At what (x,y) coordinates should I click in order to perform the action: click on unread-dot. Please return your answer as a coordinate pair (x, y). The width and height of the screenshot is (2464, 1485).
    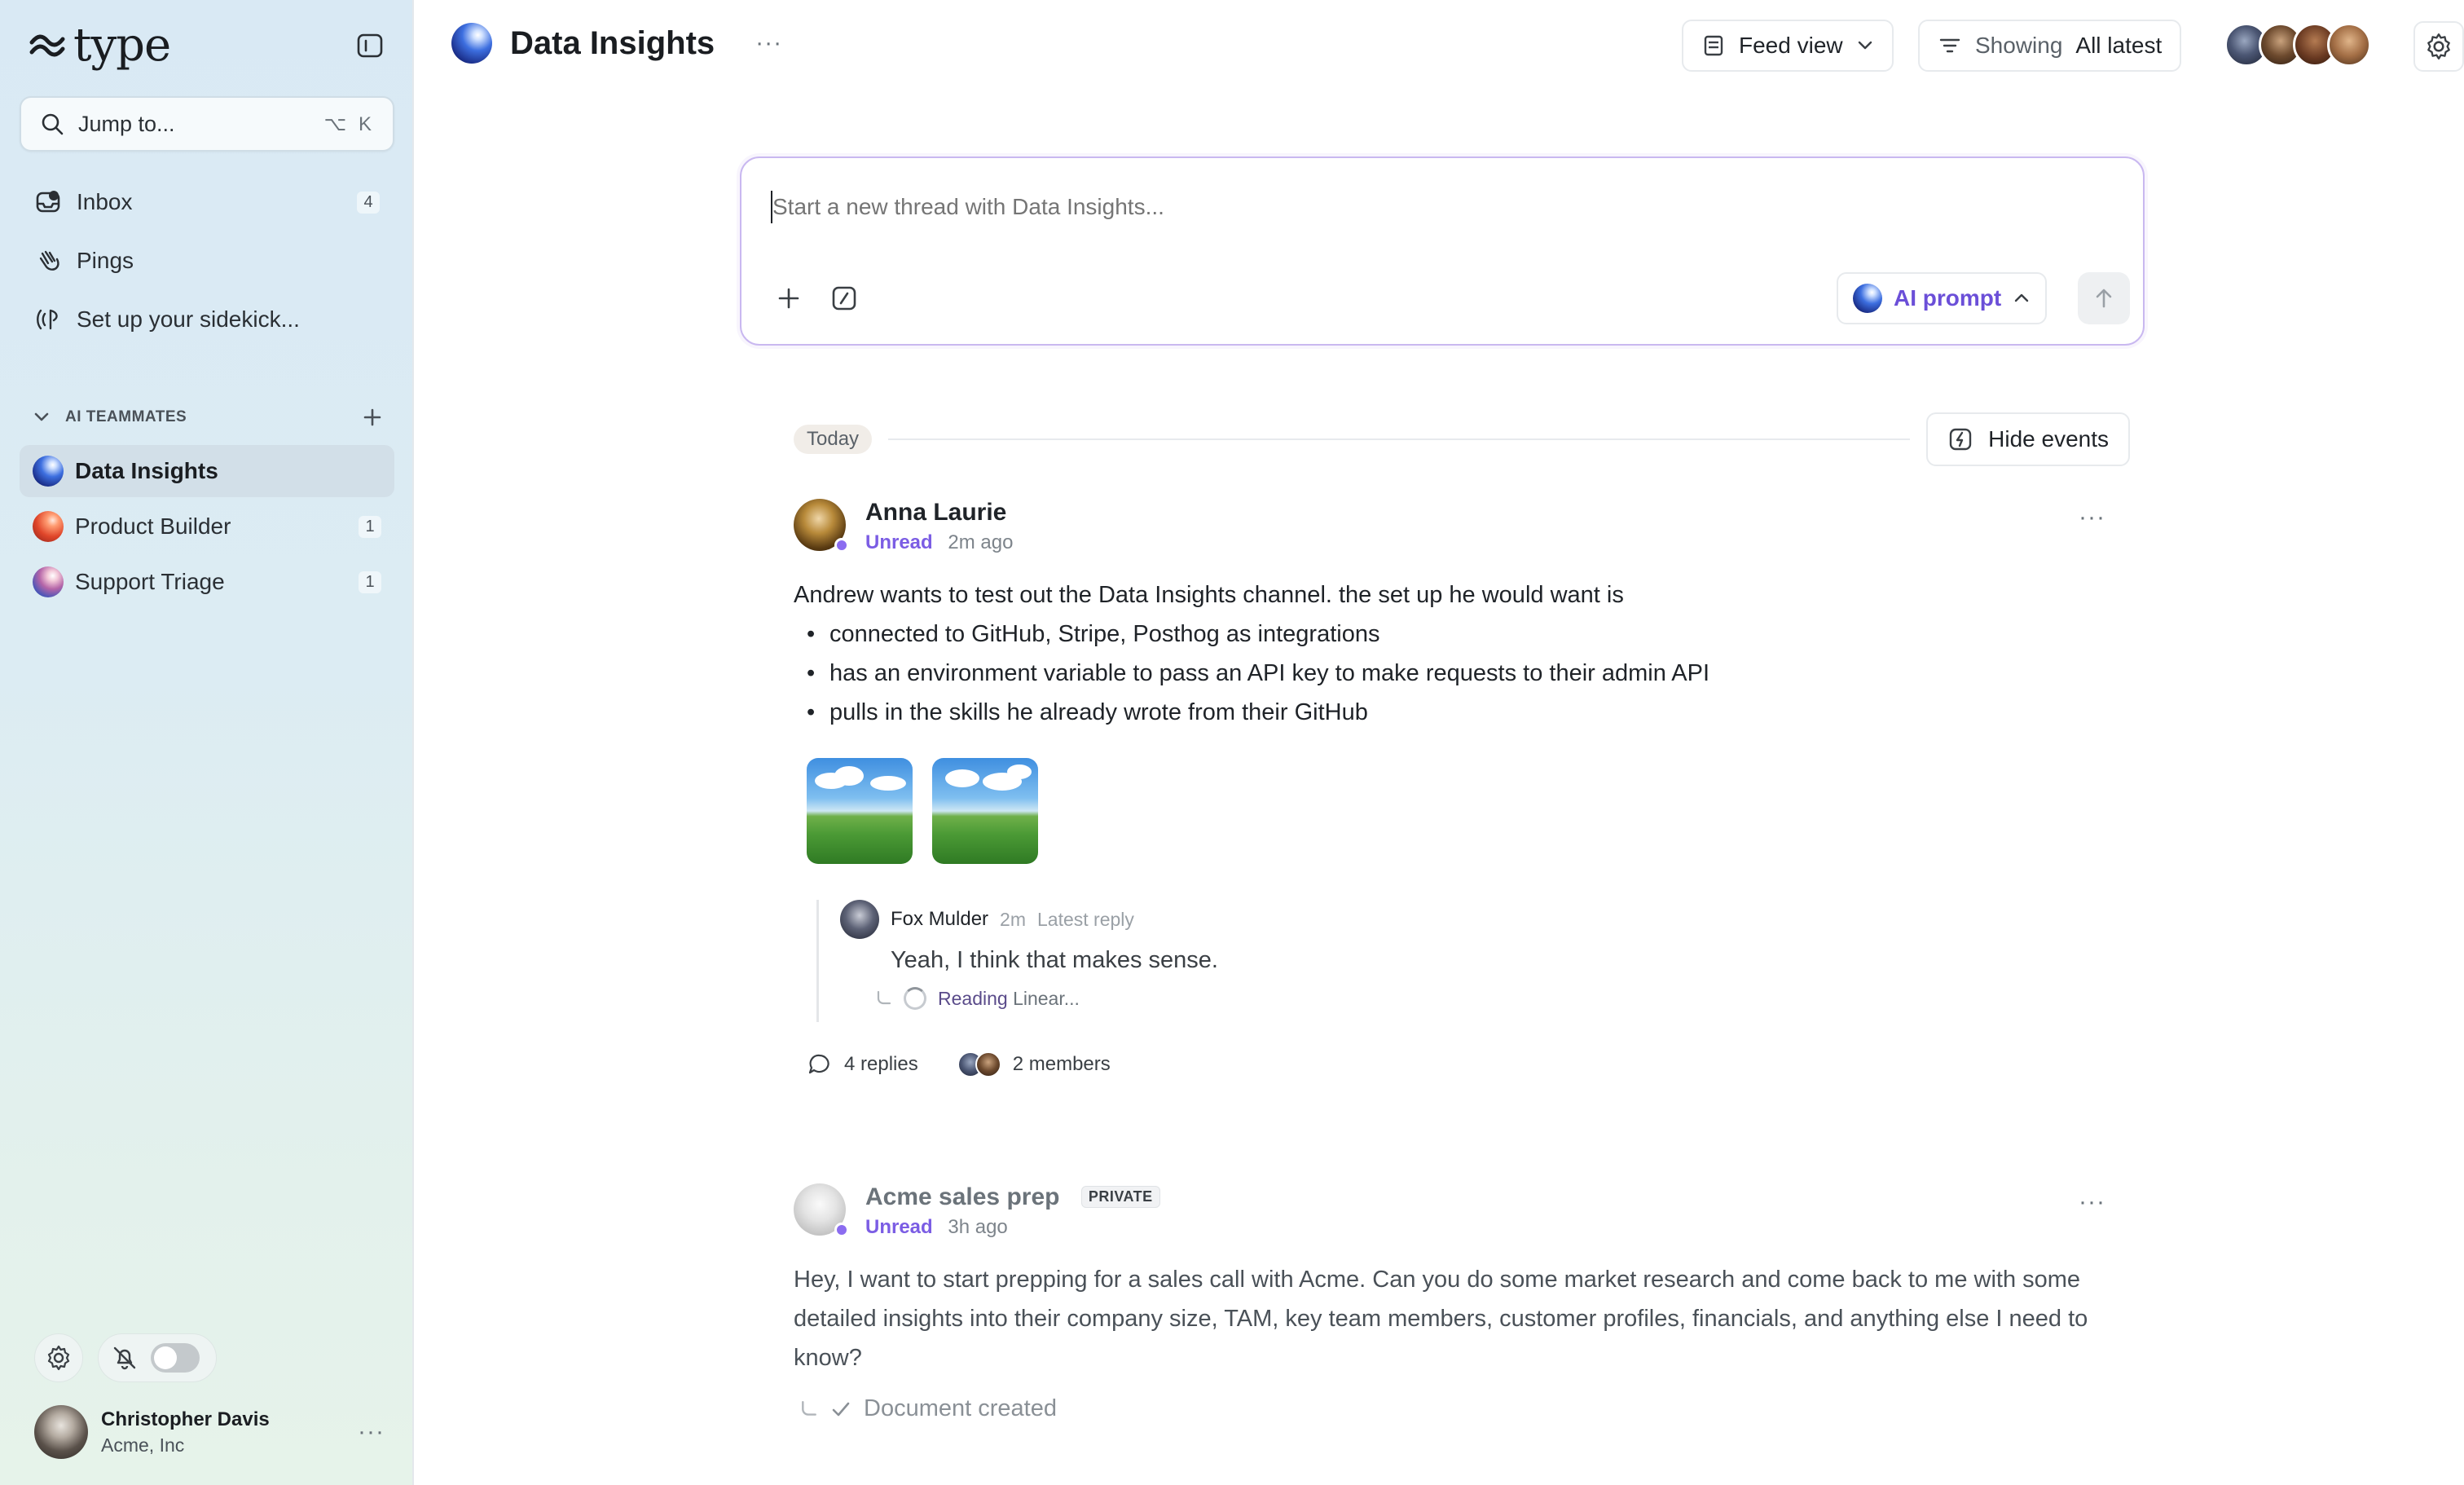
    Looking at the image, I should click on (841, 1230).